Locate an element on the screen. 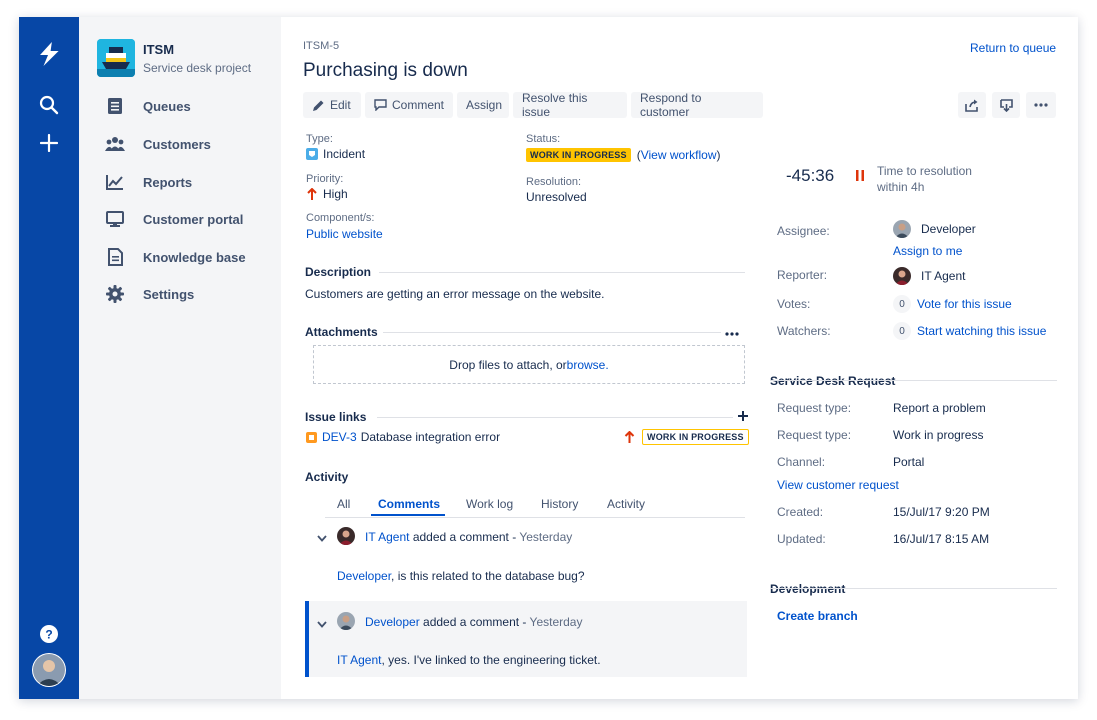  linked-issue: DEV-3 Database integration error is located at coordinates (403, 437).